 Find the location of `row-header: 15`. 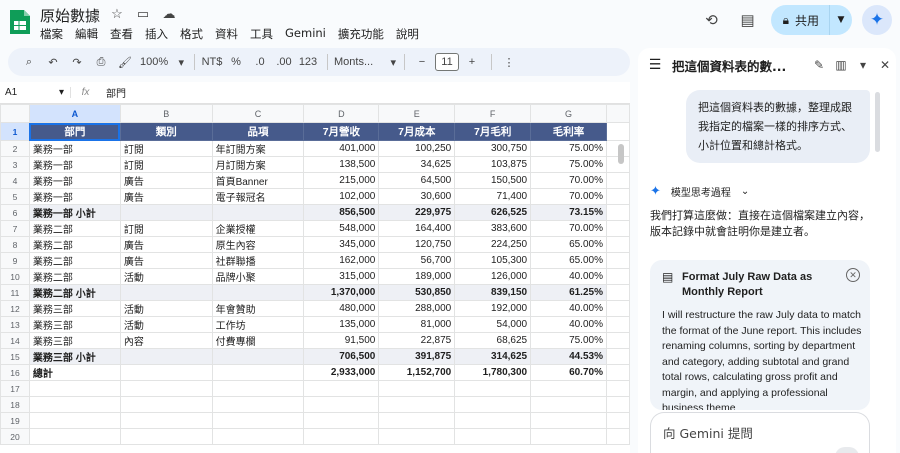

row-header: 15 is located at coordinates (15, 356).